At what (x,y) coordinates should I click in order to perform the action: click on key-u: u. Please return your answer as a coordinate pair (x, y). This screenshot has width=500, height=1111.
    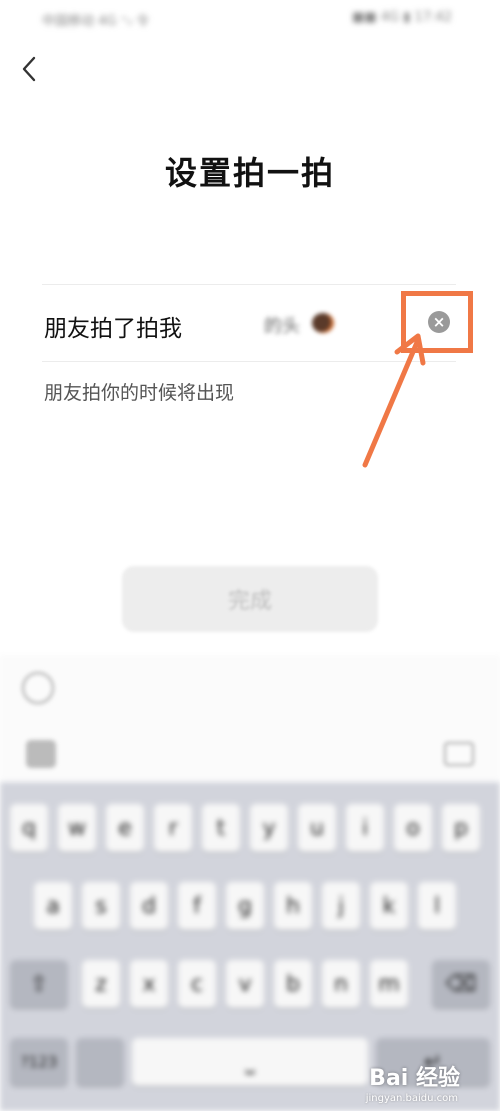
    Looking at the image, I should click on (317, 828).